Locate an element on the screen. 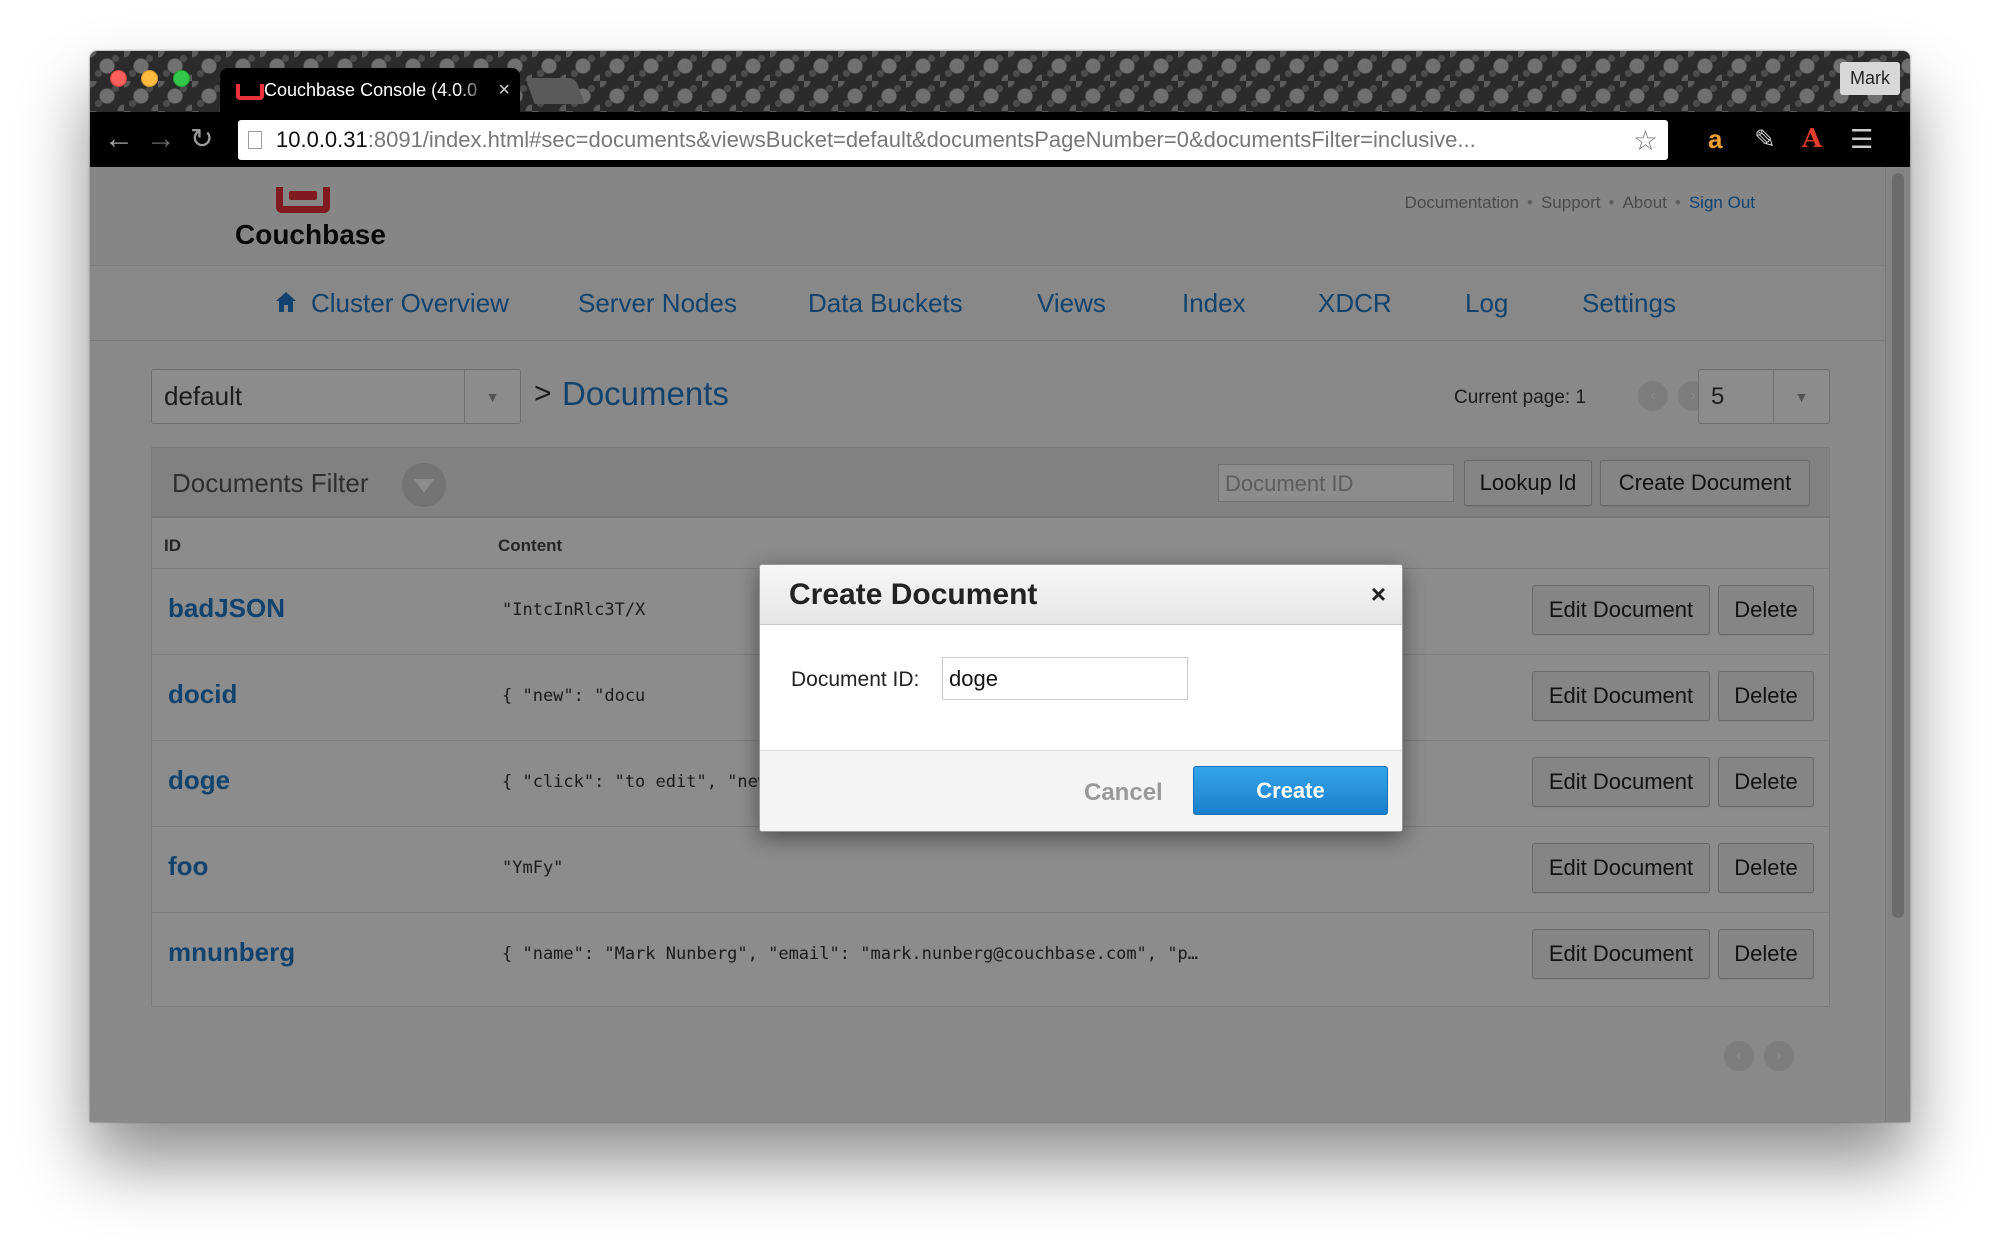 The image size is (1999, 1251). browser-menu-icon: ☰ is located at coordinates (1861, 139).